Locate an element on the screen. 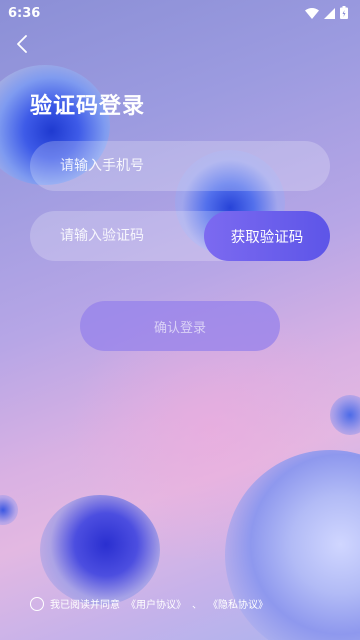  phone-field is located at coordinates (180, 166).